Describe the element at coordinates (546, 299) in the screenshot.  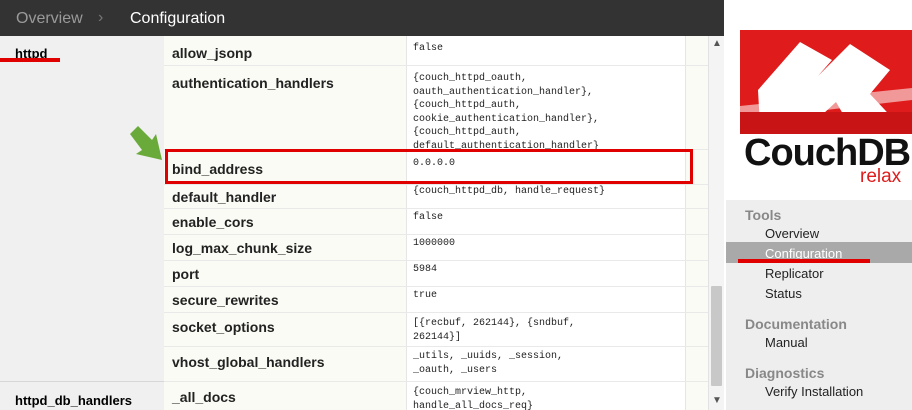
I see `option-value-cell: true` at that location.